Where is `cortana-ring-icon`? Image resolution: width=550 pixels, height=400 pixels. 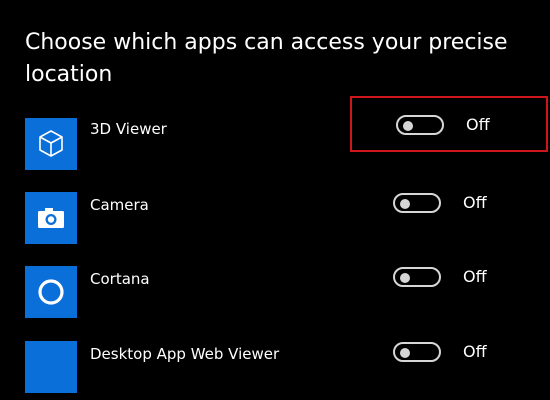 cortana-ring-icon is located at coordinates (51, 292).